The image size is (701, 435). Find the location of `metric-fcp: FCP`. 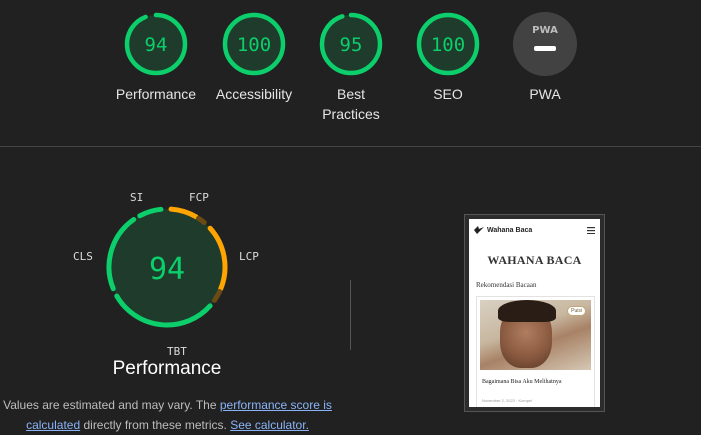

metric-fcp: FCP is located at coordinates (199, 197).